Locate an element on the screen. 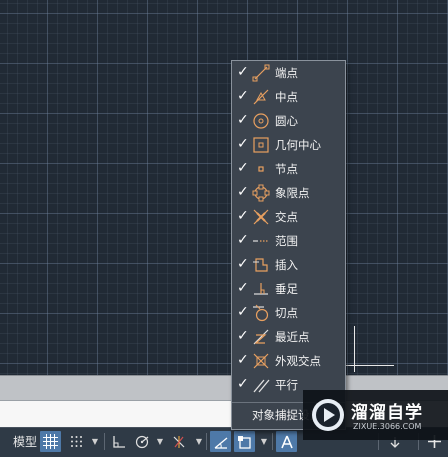 The width and height of the screenshot is (448, 457). osnap-item-node: ✓ 节点 is located at coordinates (288, 169).